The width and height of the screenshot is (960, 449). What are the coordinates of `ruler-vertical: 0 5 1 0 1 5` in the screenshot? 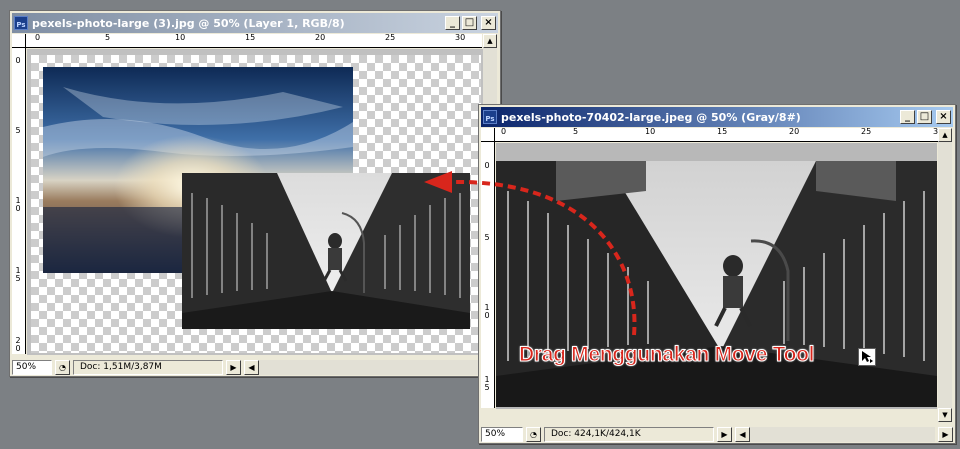 It's located at (488, 275).